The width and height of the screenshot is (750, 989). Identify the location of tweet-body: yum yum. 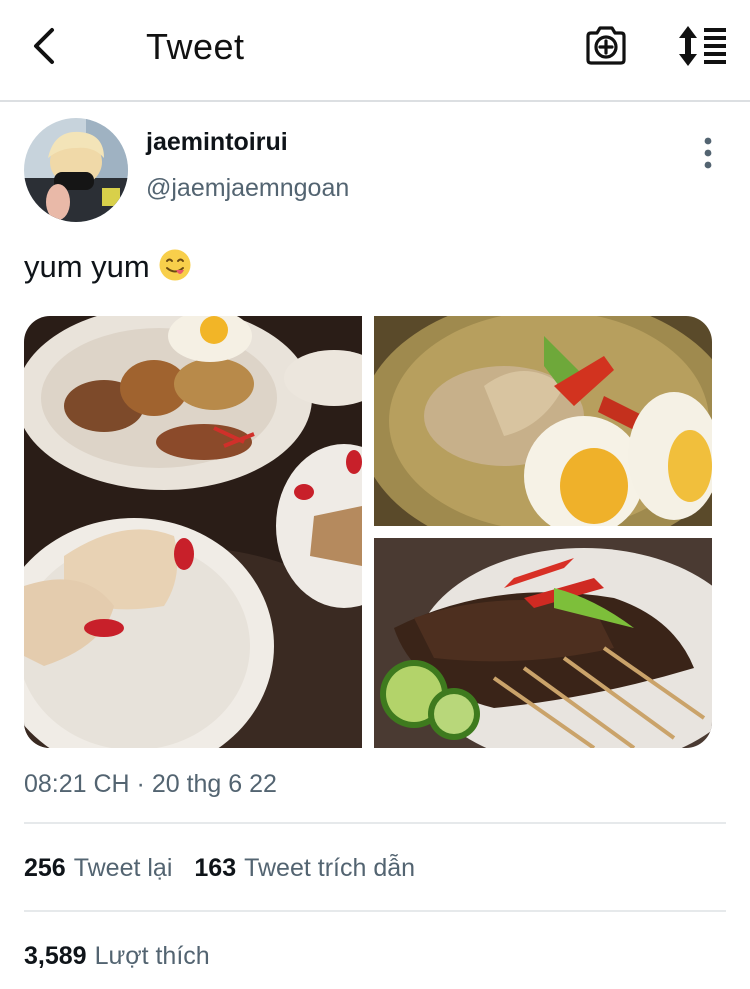
(87, 266).